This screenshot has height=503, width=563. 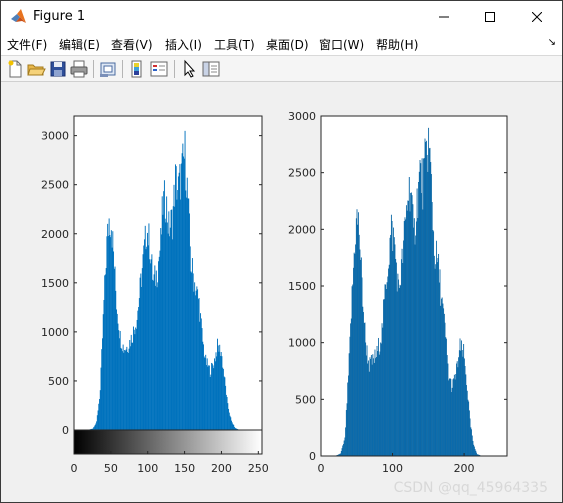 I want to click on new-figure-icon, so click(x=15, y=69).